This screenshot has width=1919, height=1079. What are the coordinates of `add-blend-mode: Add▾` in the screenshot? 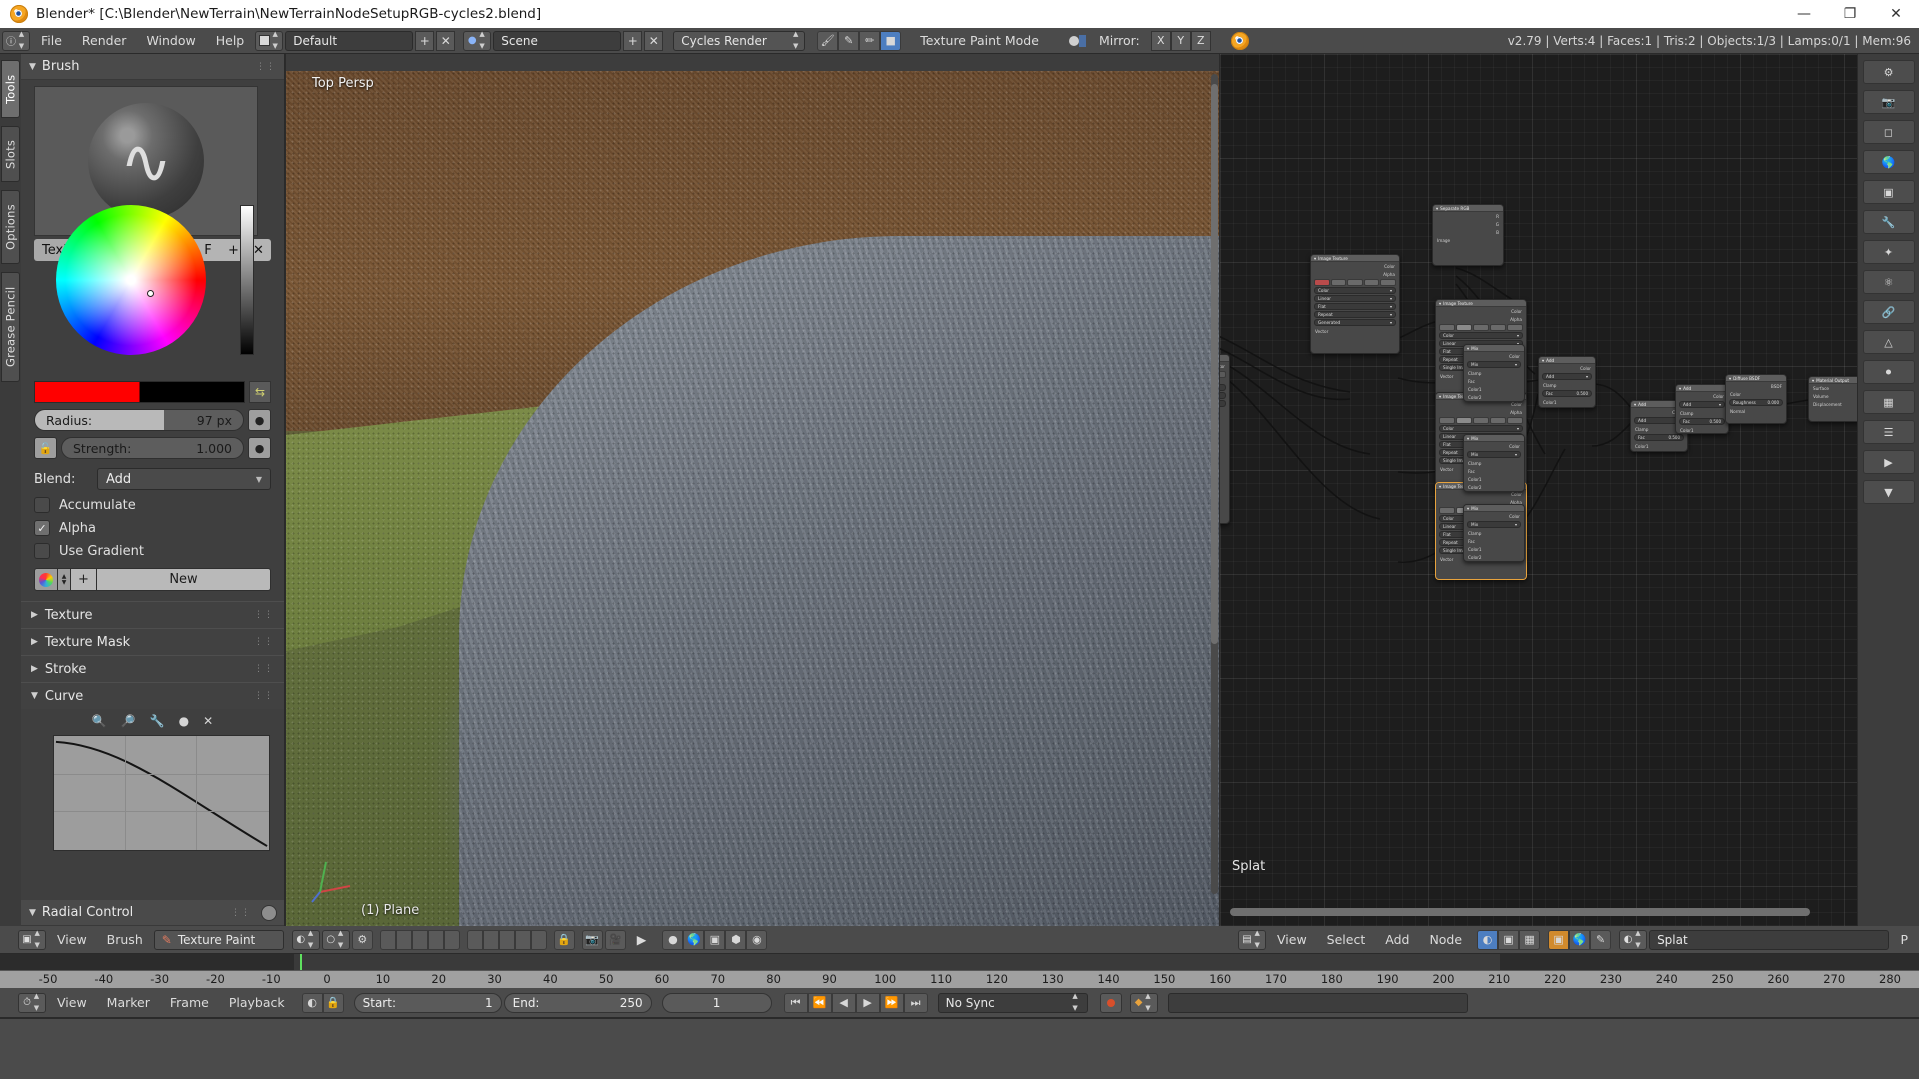 It's located at (1567, 376).